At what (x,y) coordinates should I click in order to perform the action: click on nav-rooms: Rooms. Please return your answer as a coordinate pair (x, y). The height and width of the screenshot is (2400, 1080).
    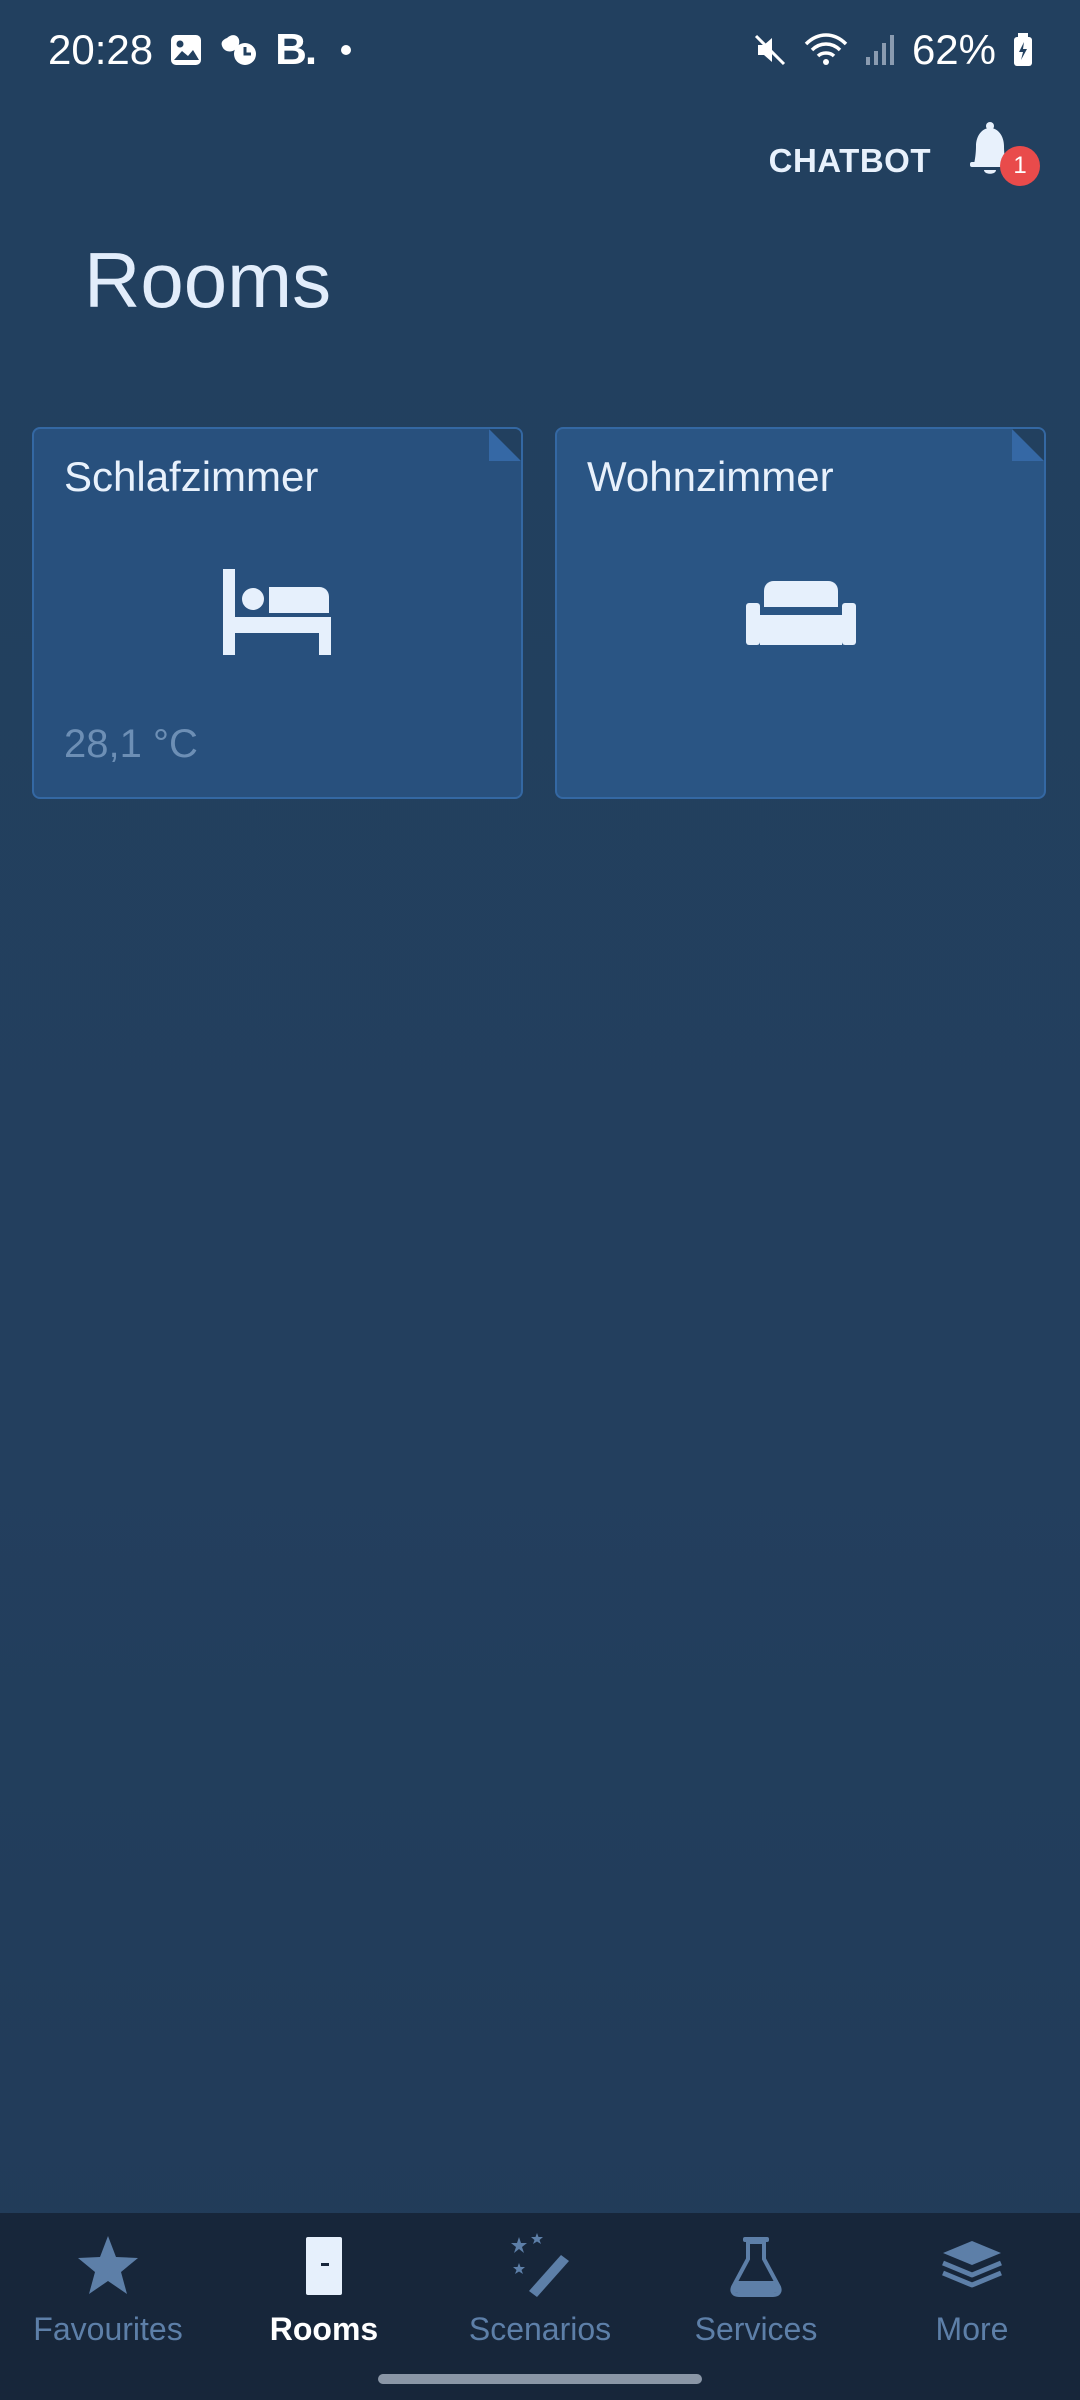
    Looking at the image, I should click on (324, 2306).